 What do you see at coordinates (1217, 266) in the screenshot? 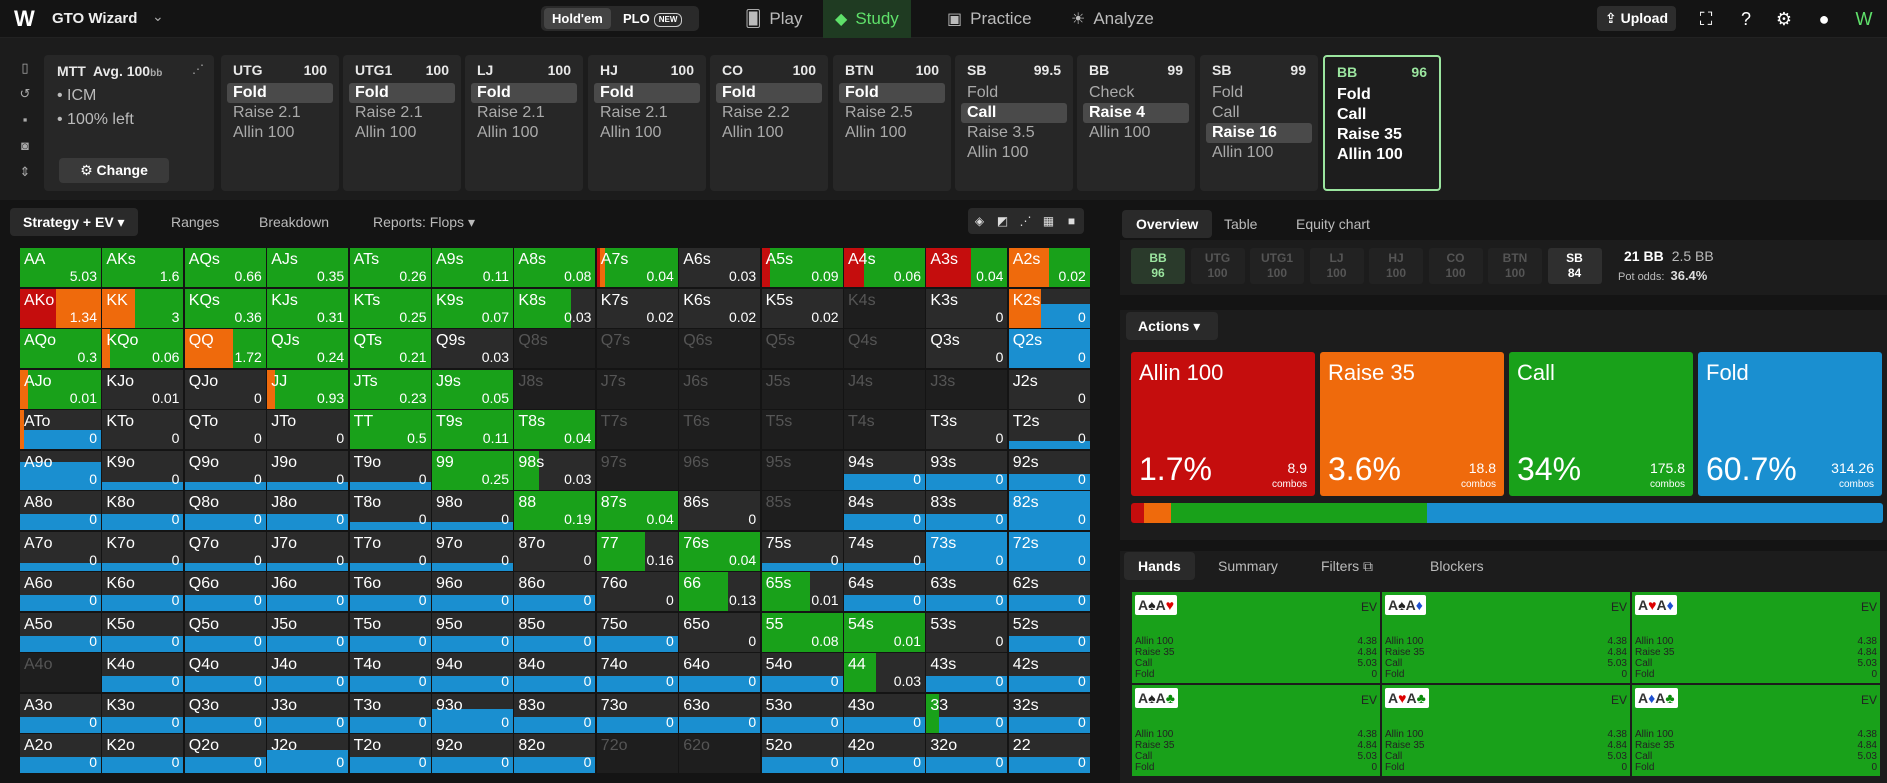
I see `player-chip-utg: UTG 100` at bounding box center [1217, 266].